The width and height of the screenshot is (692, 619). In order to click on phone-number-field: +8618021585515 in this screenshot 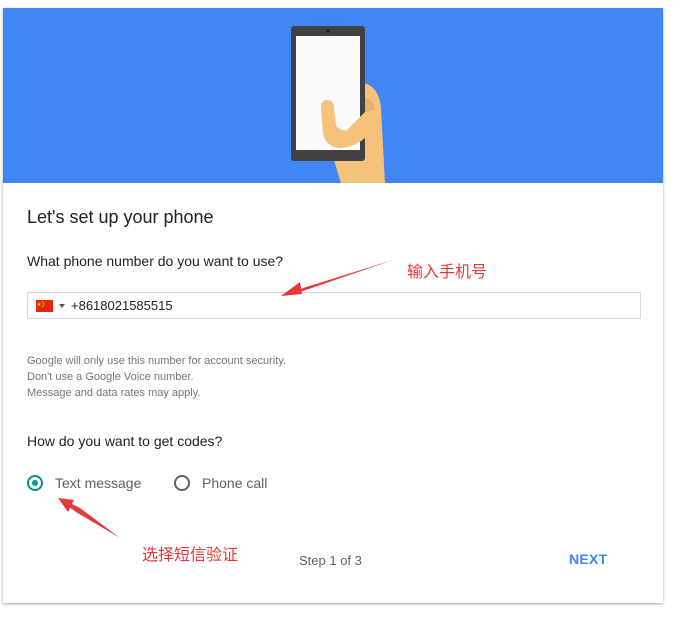, I will do `click(334, 305)`.